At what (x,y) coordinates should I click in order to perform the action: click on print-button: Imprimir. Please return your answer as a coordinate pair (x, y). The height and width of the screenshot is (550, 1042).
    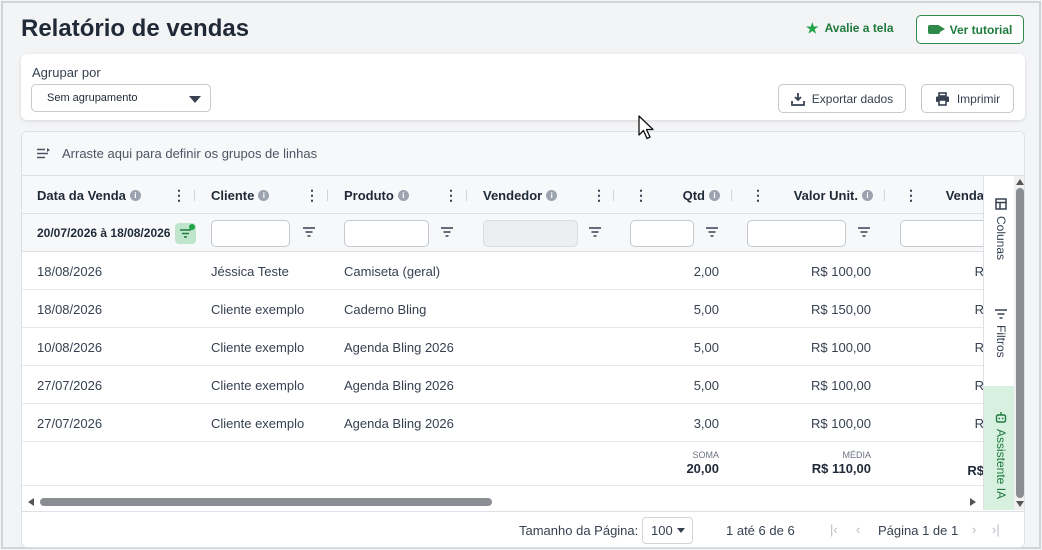
    Looking at the image, I should click on (967, 98).